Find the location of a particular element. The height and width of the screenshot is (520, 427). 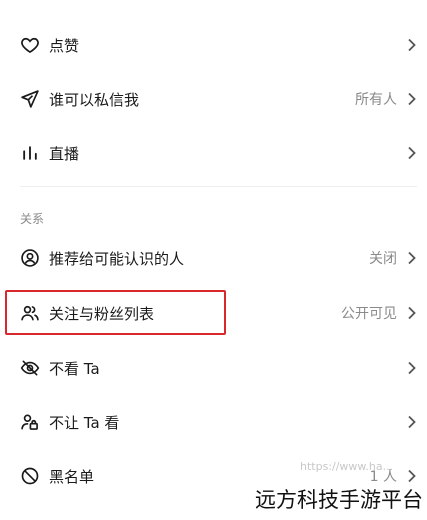

settings-row-likes: 点赞 is located at coordinates (213, 45).